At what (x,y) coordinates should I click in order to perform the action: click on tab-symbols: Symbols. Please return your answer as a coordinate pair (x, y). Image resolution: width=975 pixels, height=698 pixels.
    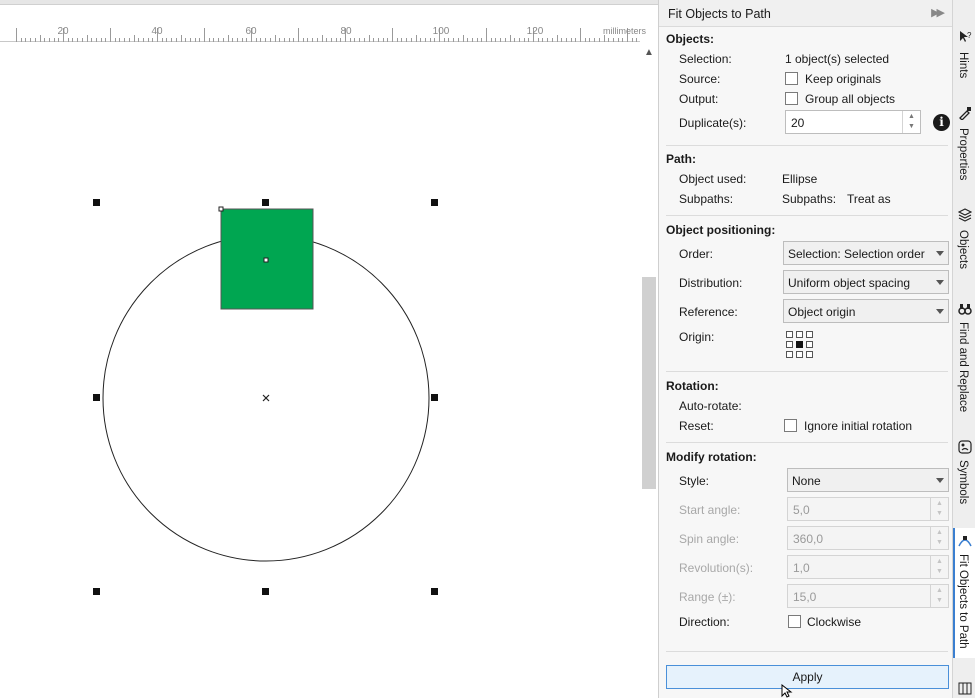
    Looking at the image, I should click on (964, 476).